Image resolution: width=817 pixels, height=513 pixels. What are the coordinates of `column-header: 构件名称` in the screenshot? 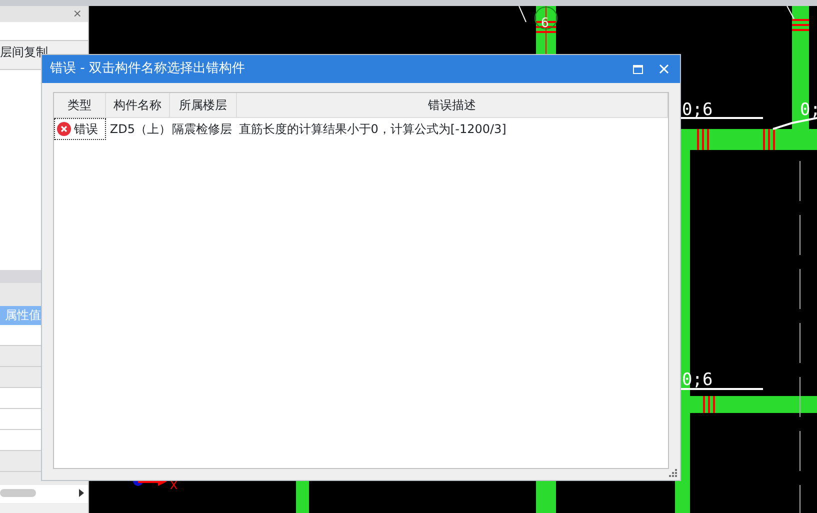 It's located at (138, 105).